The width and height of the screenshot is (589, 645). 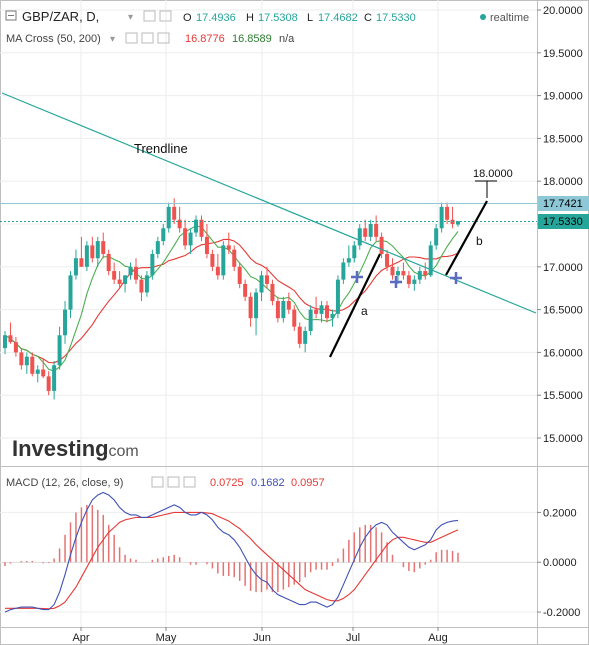 I want to click on price-tick-label: 18.5000, so click(x=563, y=139).